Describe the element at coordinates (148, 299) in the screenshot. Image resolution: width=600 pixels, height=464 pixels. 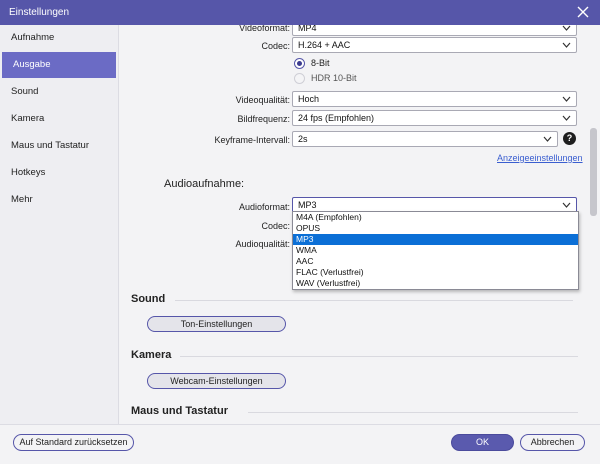
I see `sound-section-title: Sound` at that location.